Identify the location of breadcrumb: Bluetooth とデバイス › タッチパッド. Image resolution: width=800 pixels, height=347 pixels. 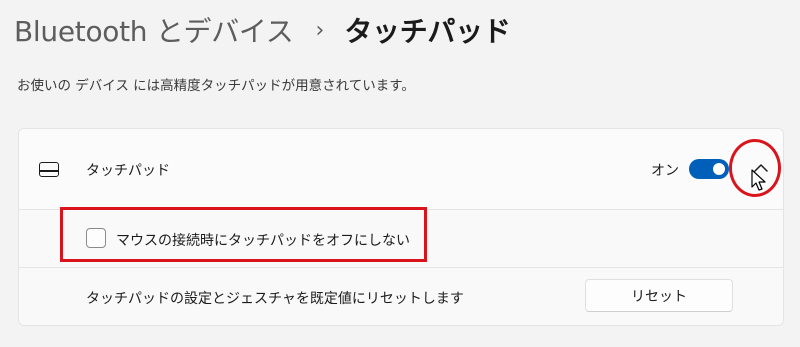
(262, 30).